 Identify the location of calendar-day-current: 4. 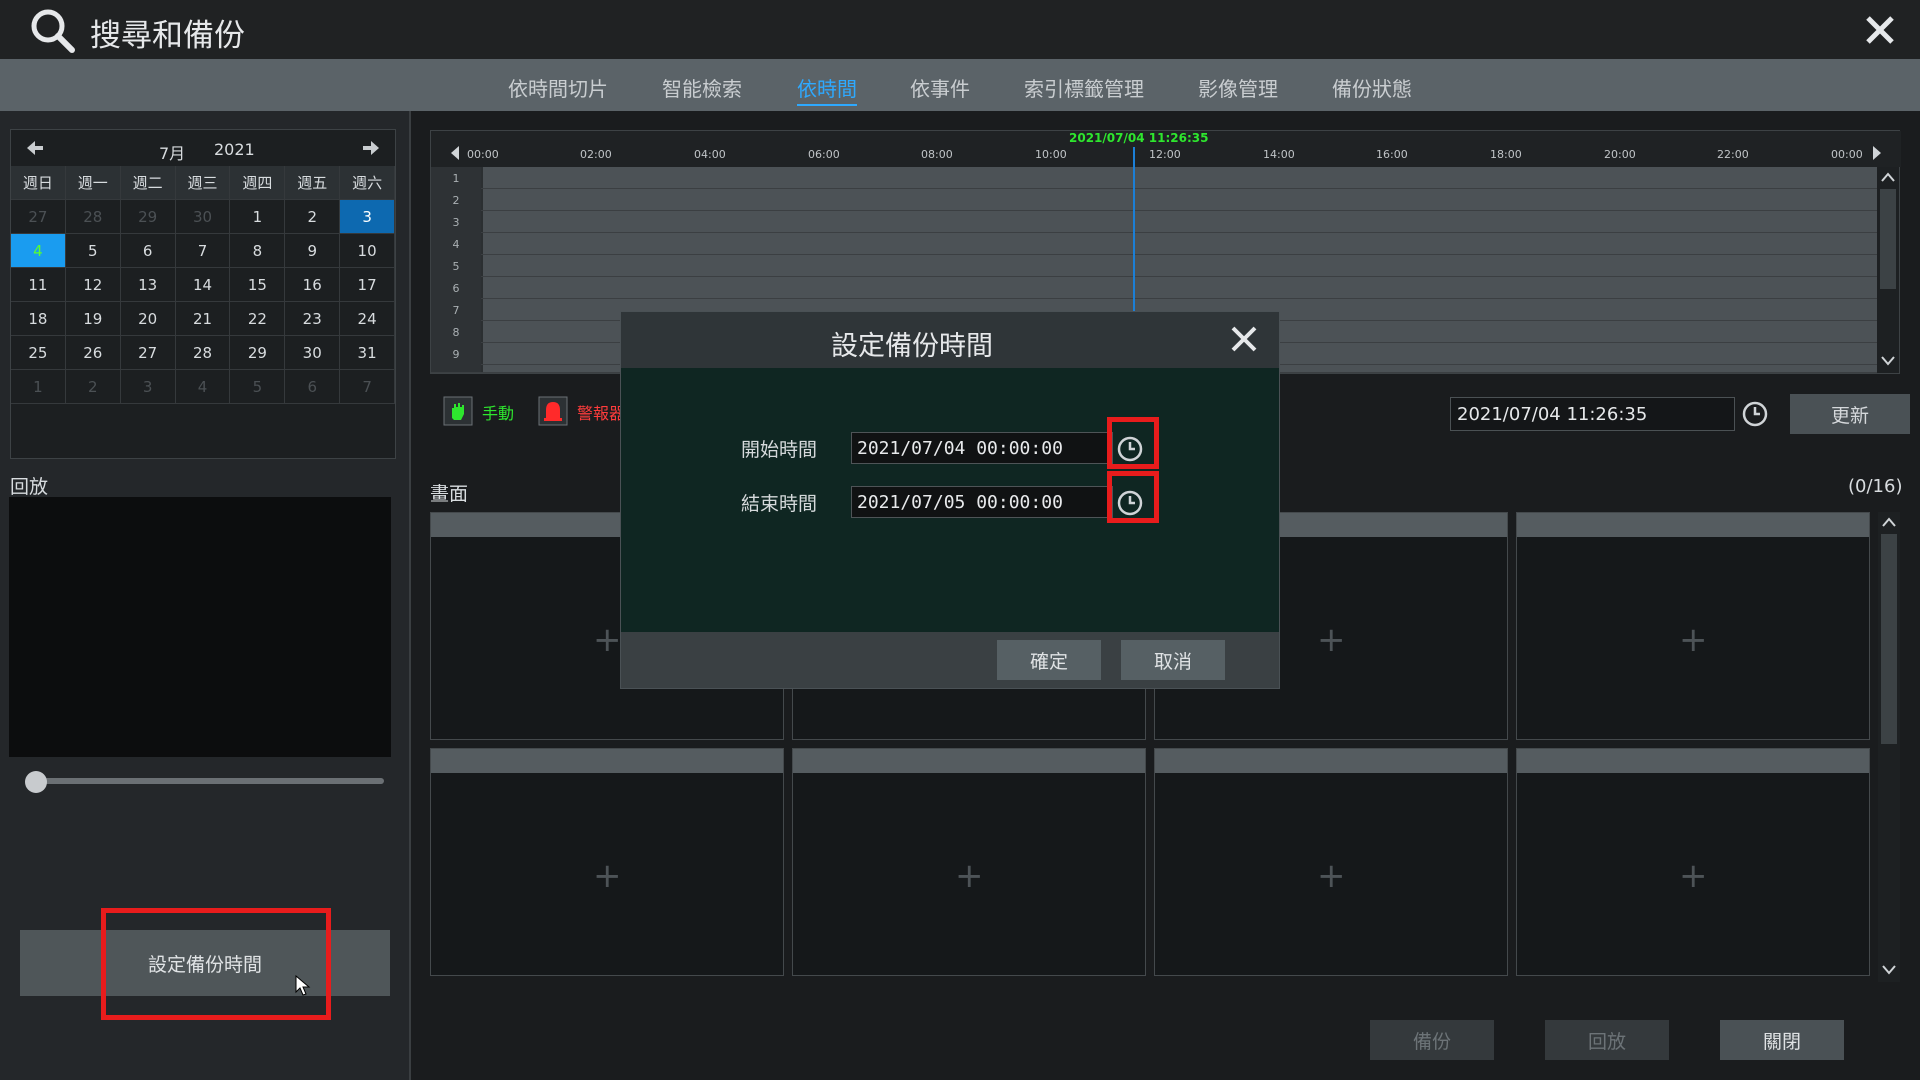
(38, 251).